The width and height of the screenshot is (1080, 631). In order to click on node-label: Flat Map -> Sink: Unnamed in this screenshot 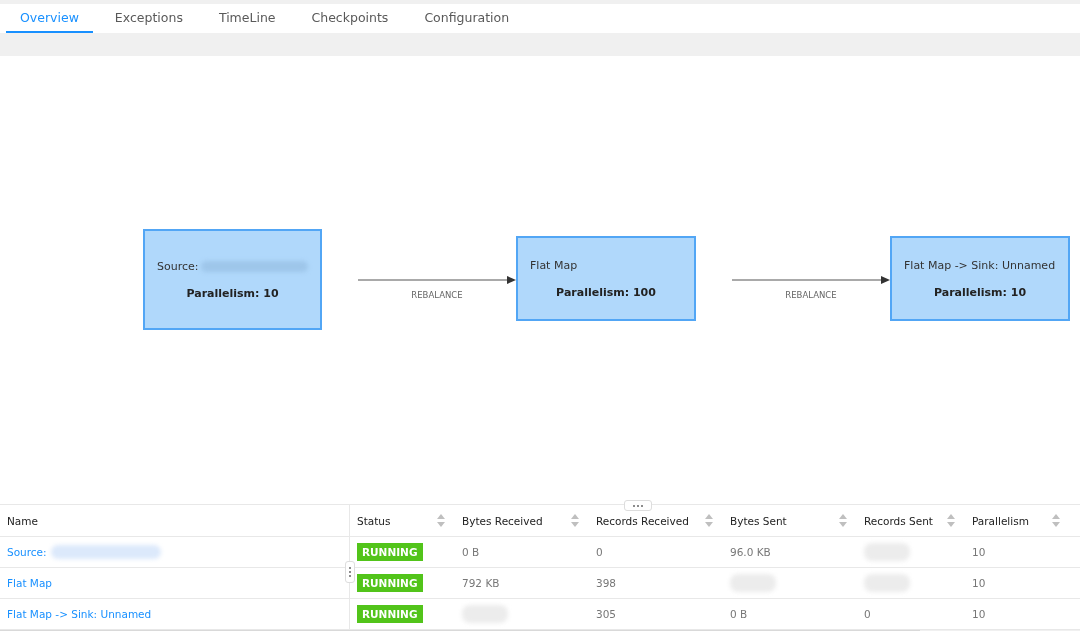, I will do `click(980, 265)`.